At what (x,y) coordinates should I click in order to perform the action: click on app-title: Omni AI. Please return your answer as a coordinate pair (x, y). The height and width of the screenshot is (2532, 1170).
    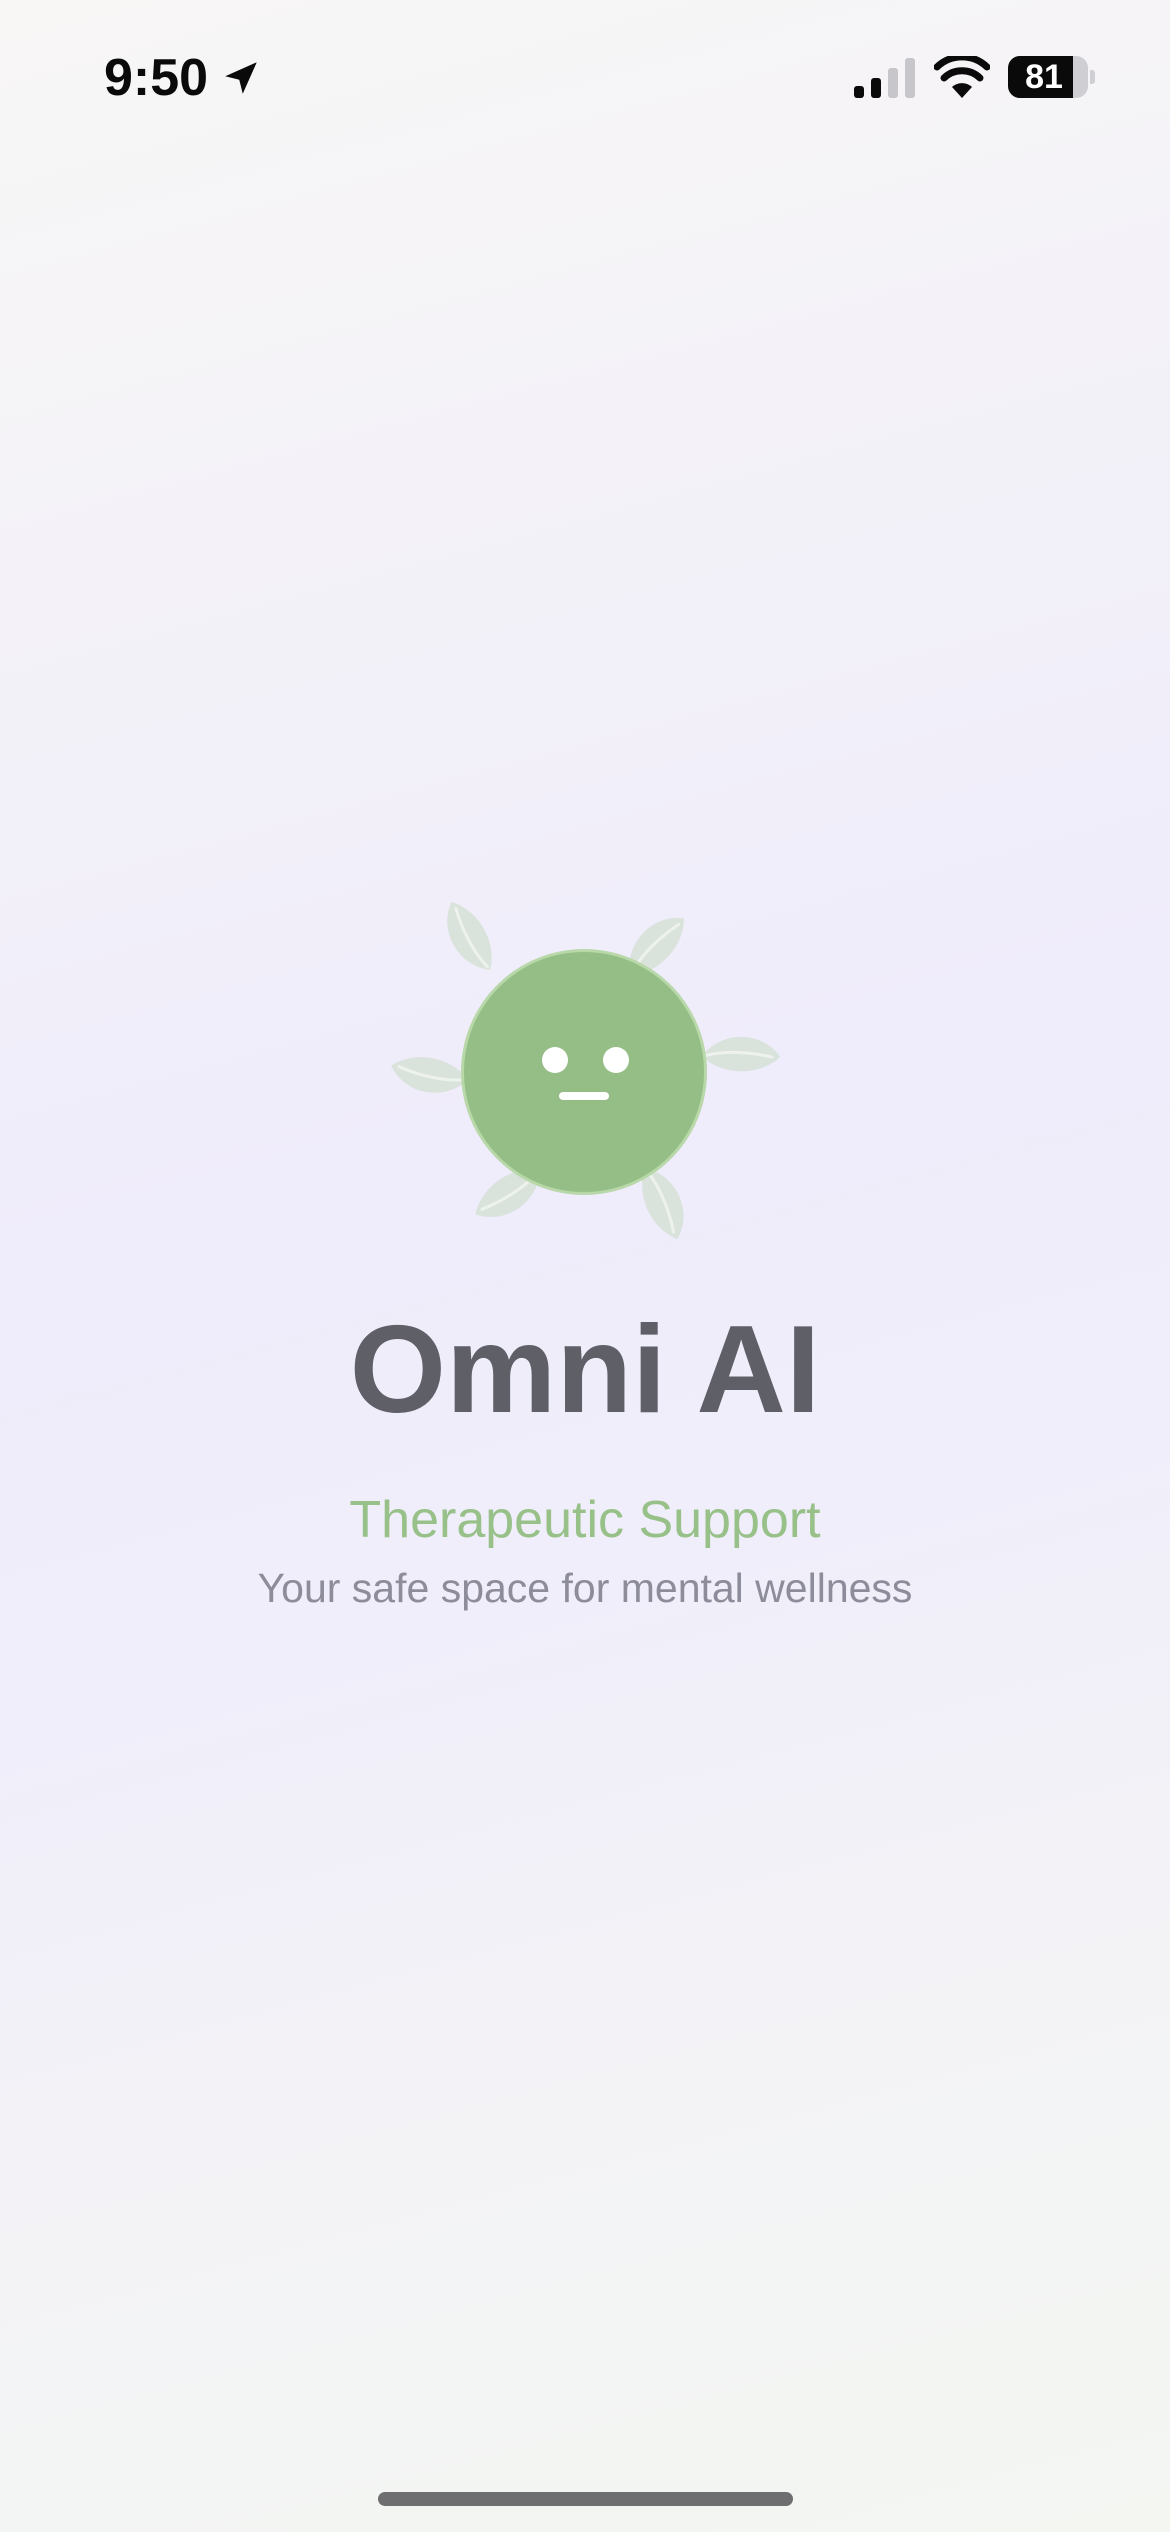
    Looking at the image, I should click on (585, 1370).